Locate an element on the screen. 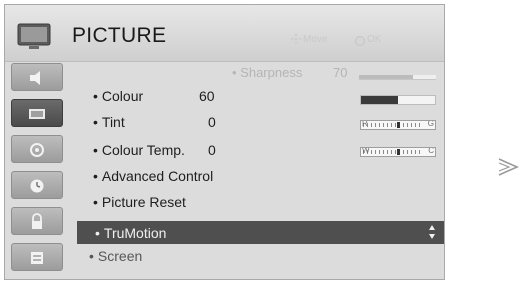 The height and width of the screenshot is (284, 532). temp-left-label: W is located at coordinates (366, 151).